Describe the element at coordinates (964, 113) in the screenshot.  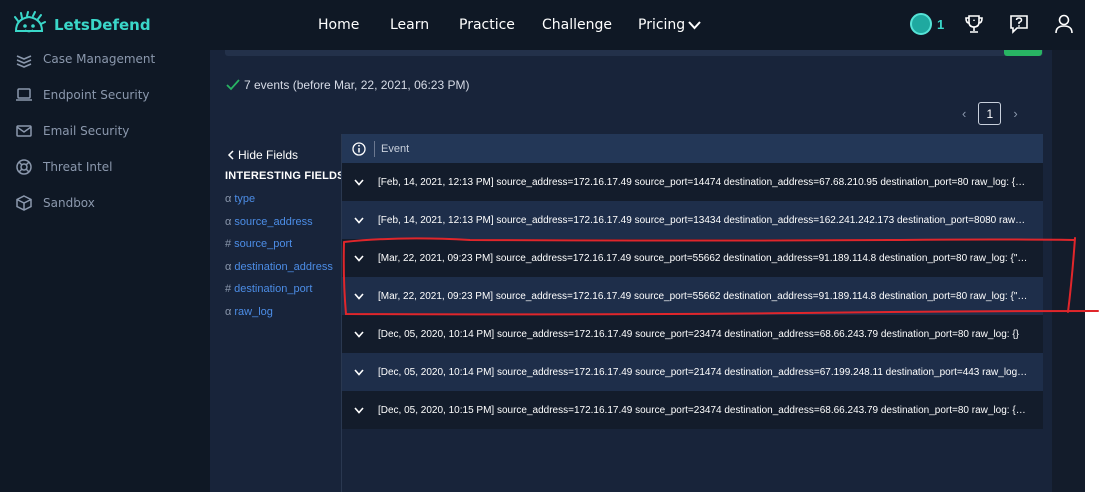
I see `prev-page-button: ‹` at that location.